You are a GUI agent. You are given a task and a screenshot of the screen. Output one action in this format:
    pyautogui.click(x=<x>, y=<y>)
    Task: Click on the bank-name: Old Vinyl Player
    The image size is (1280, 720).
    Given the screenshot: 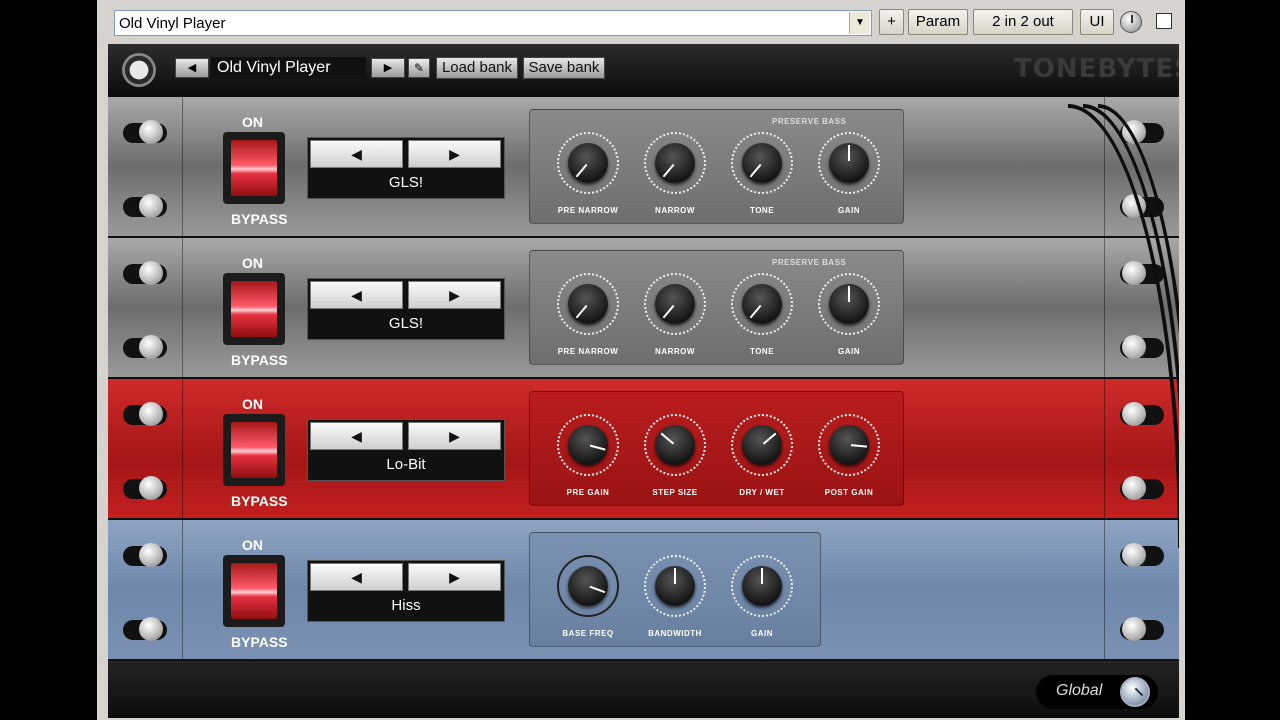 What is the action you would take?
    pyautogui.click(x=288, y=68)
    